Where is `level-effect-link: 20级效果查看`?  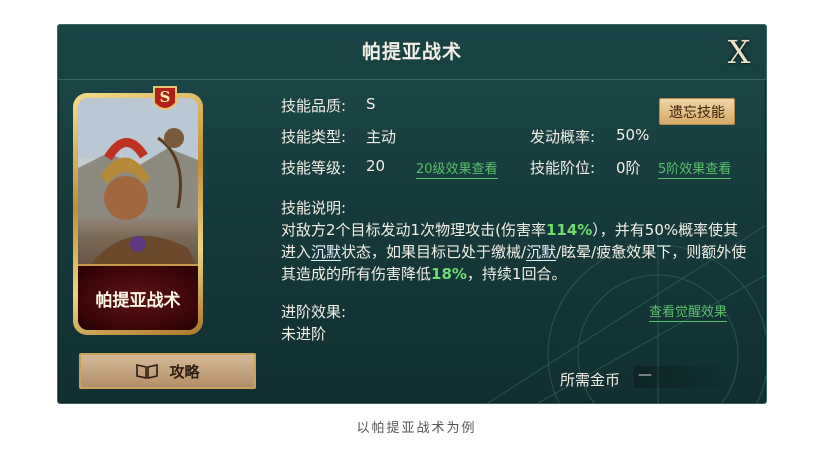
level-effect-link: 20级效果查看 is located at coordinates (457, 168).